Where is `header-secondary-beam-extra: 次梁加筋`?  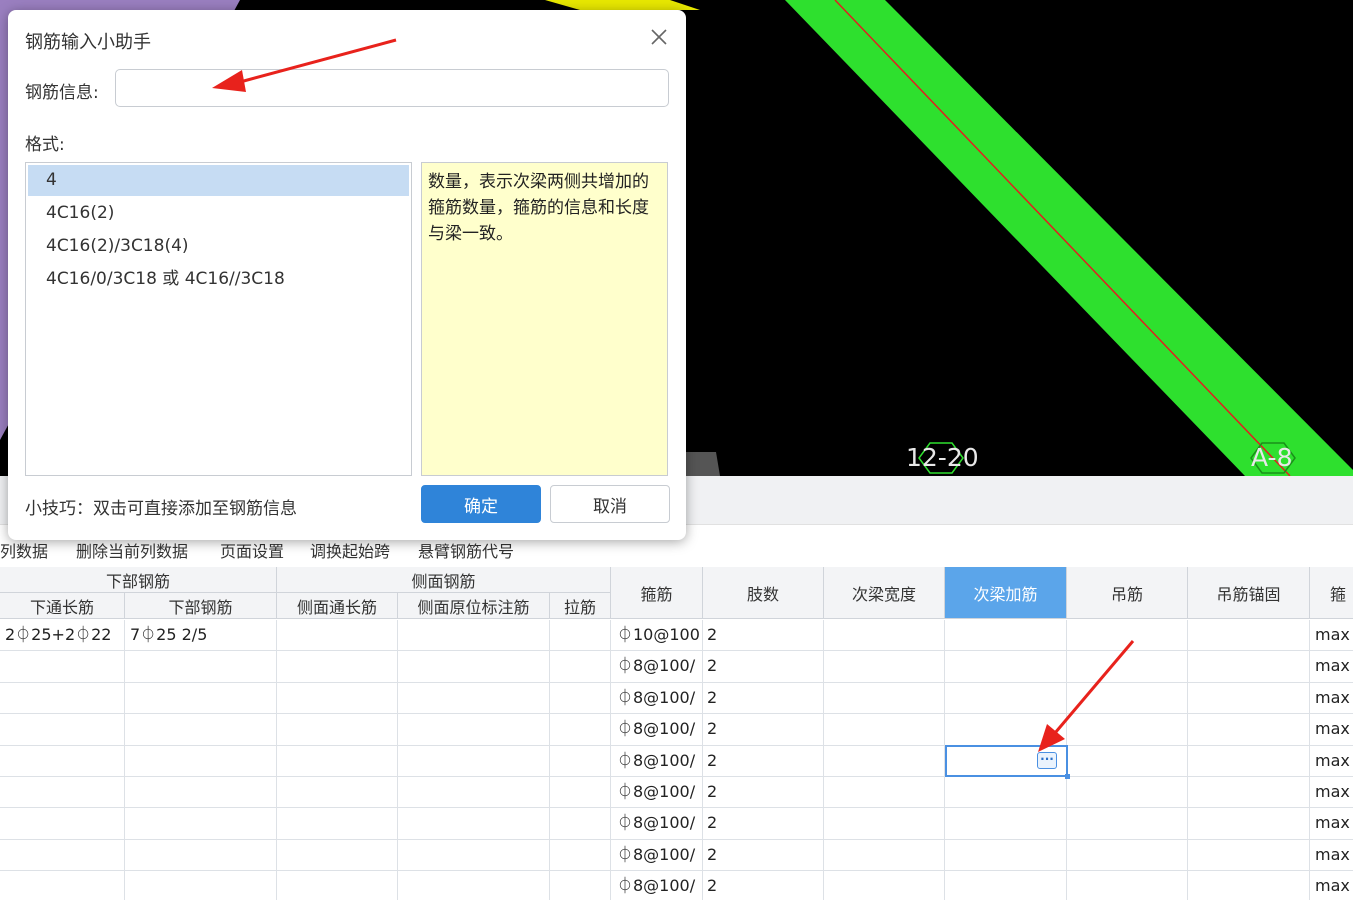
header-secondary-beam-extra: 次梁加筋 is located at coordinates (1006, 593).